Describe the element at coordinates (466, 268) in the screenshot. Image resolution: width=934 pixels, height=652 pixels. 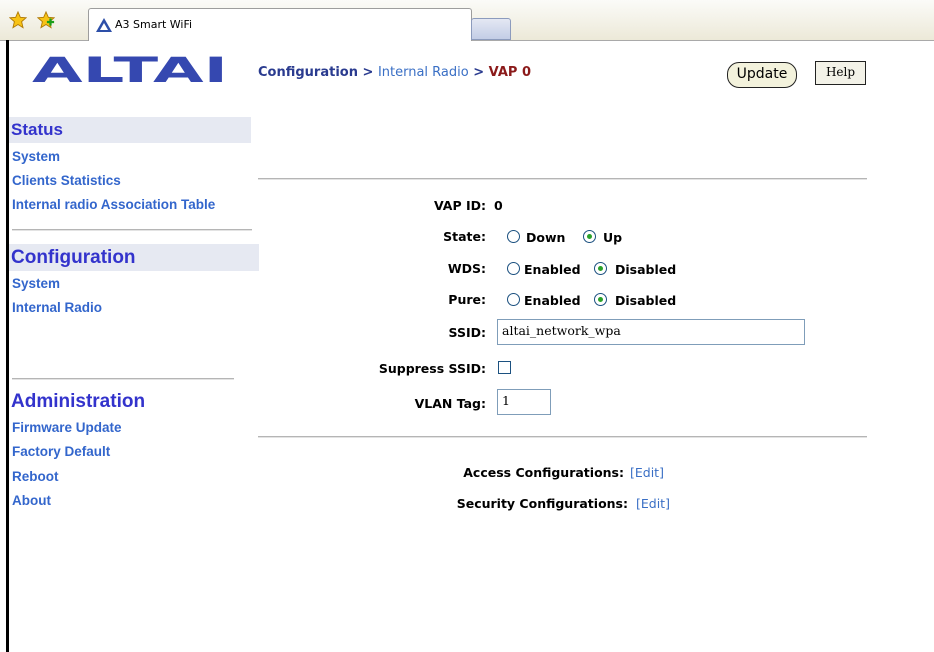
I see `wds-label: WDS:` at that location.